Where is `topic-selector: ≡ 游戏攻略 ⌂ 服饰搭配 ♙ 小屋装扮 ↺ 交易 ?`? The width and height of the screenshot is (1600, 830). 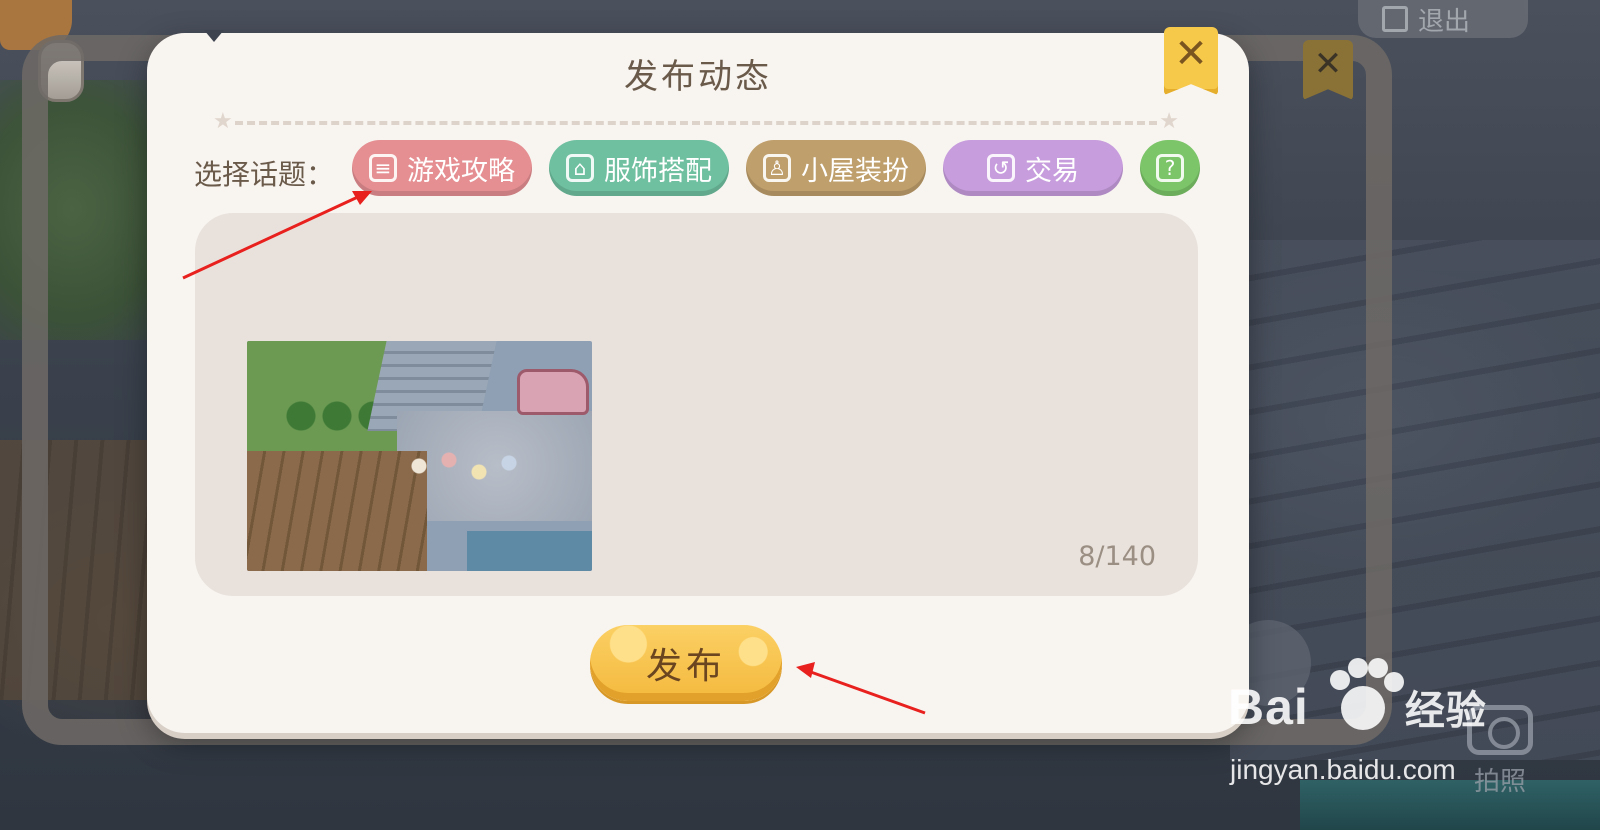
topic-selector: ≡ 游戏攻略 ⌂ 服饰搭配 ♙ 小屋装扮 ↺ 交易 ? is located at coordinates (879, 170).